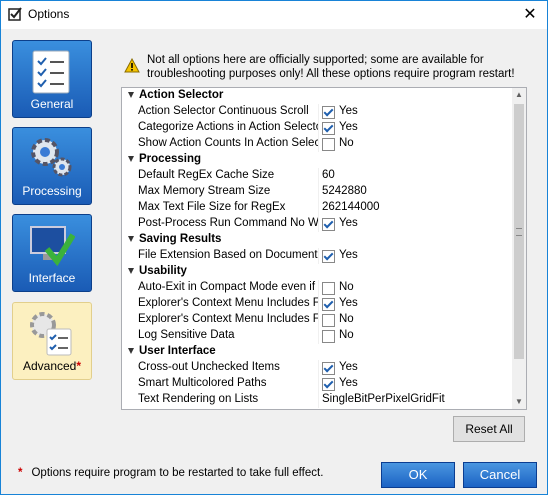  What do you see at coordinates (228, 223) in the screenshot?
I see `property-name: Post-Process Run Command No Window` at bounding box center [228, 223].